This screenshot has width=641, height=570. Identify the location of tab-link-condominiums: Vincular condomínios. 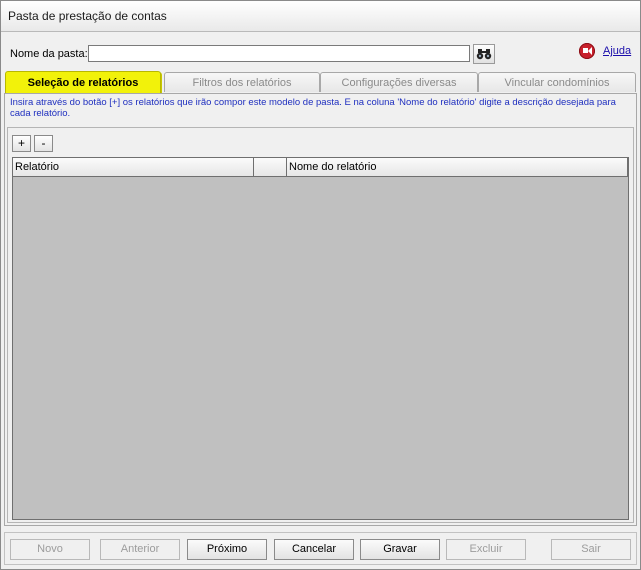
(557, 82).